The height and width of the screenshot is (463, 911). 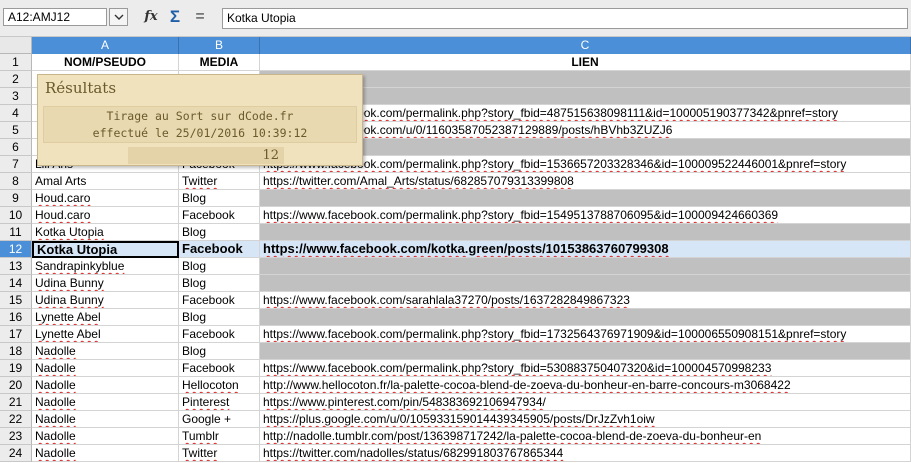 What do you see at coordinates (219, 266) in the screenshot?
I see `cell-b-13: Blog` at bounding box center [219, 266].